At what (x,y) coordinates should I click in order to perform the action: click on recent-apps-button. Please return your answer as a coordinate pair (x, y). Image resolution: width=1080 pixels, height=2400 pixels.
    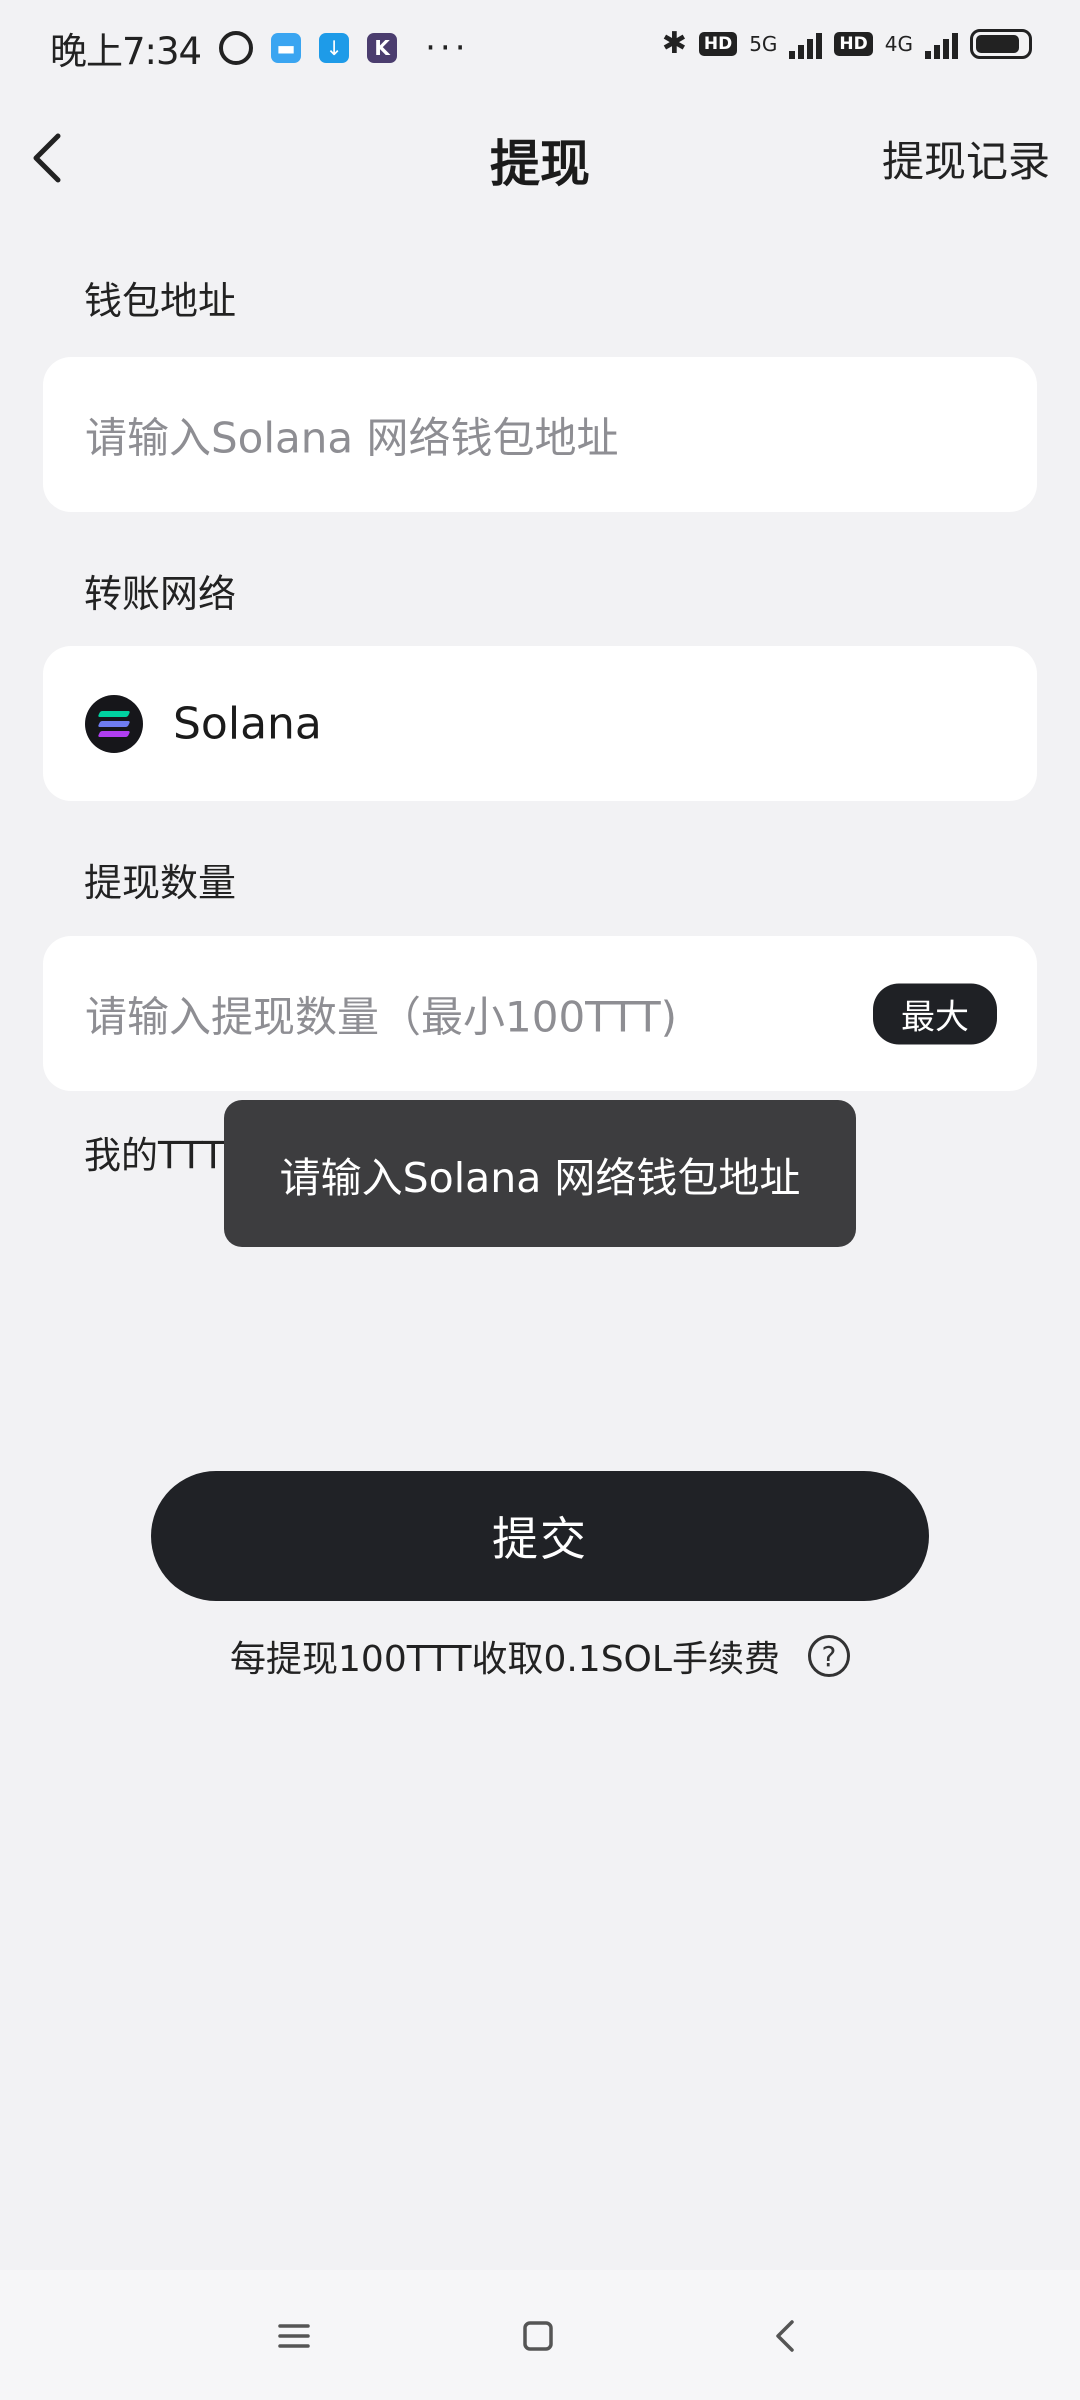
    Looking at the image, I should click on (294, 2336).